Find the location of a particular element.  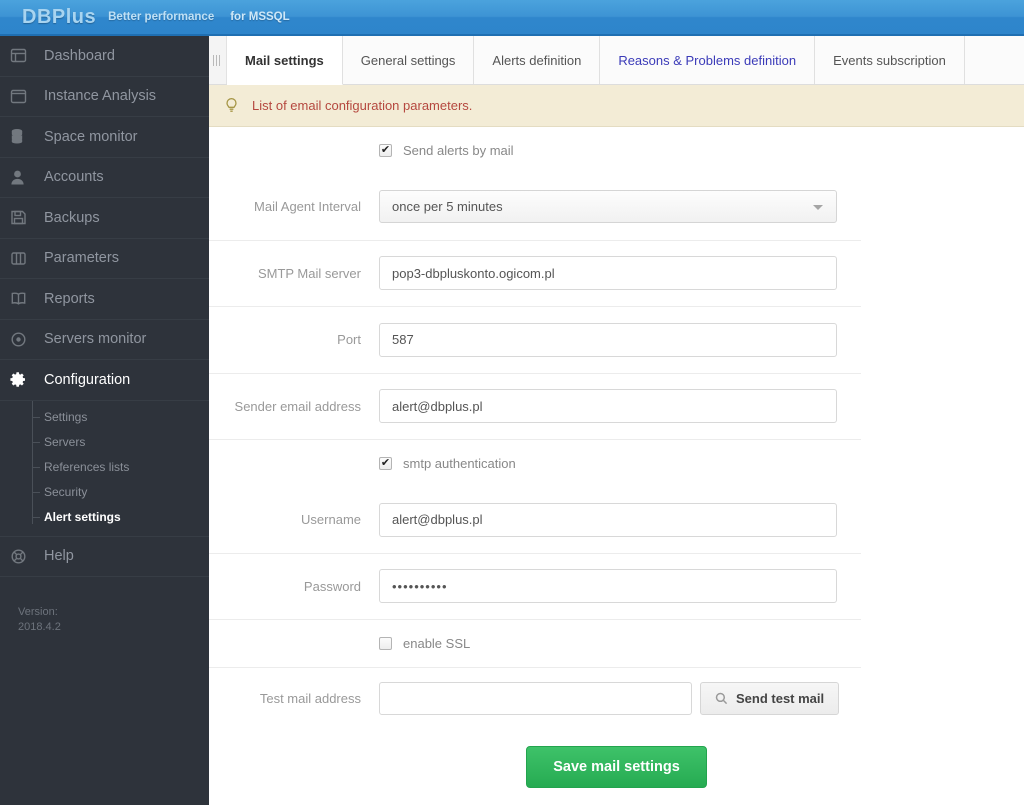

book-icon is located at coordinates (23, 299).